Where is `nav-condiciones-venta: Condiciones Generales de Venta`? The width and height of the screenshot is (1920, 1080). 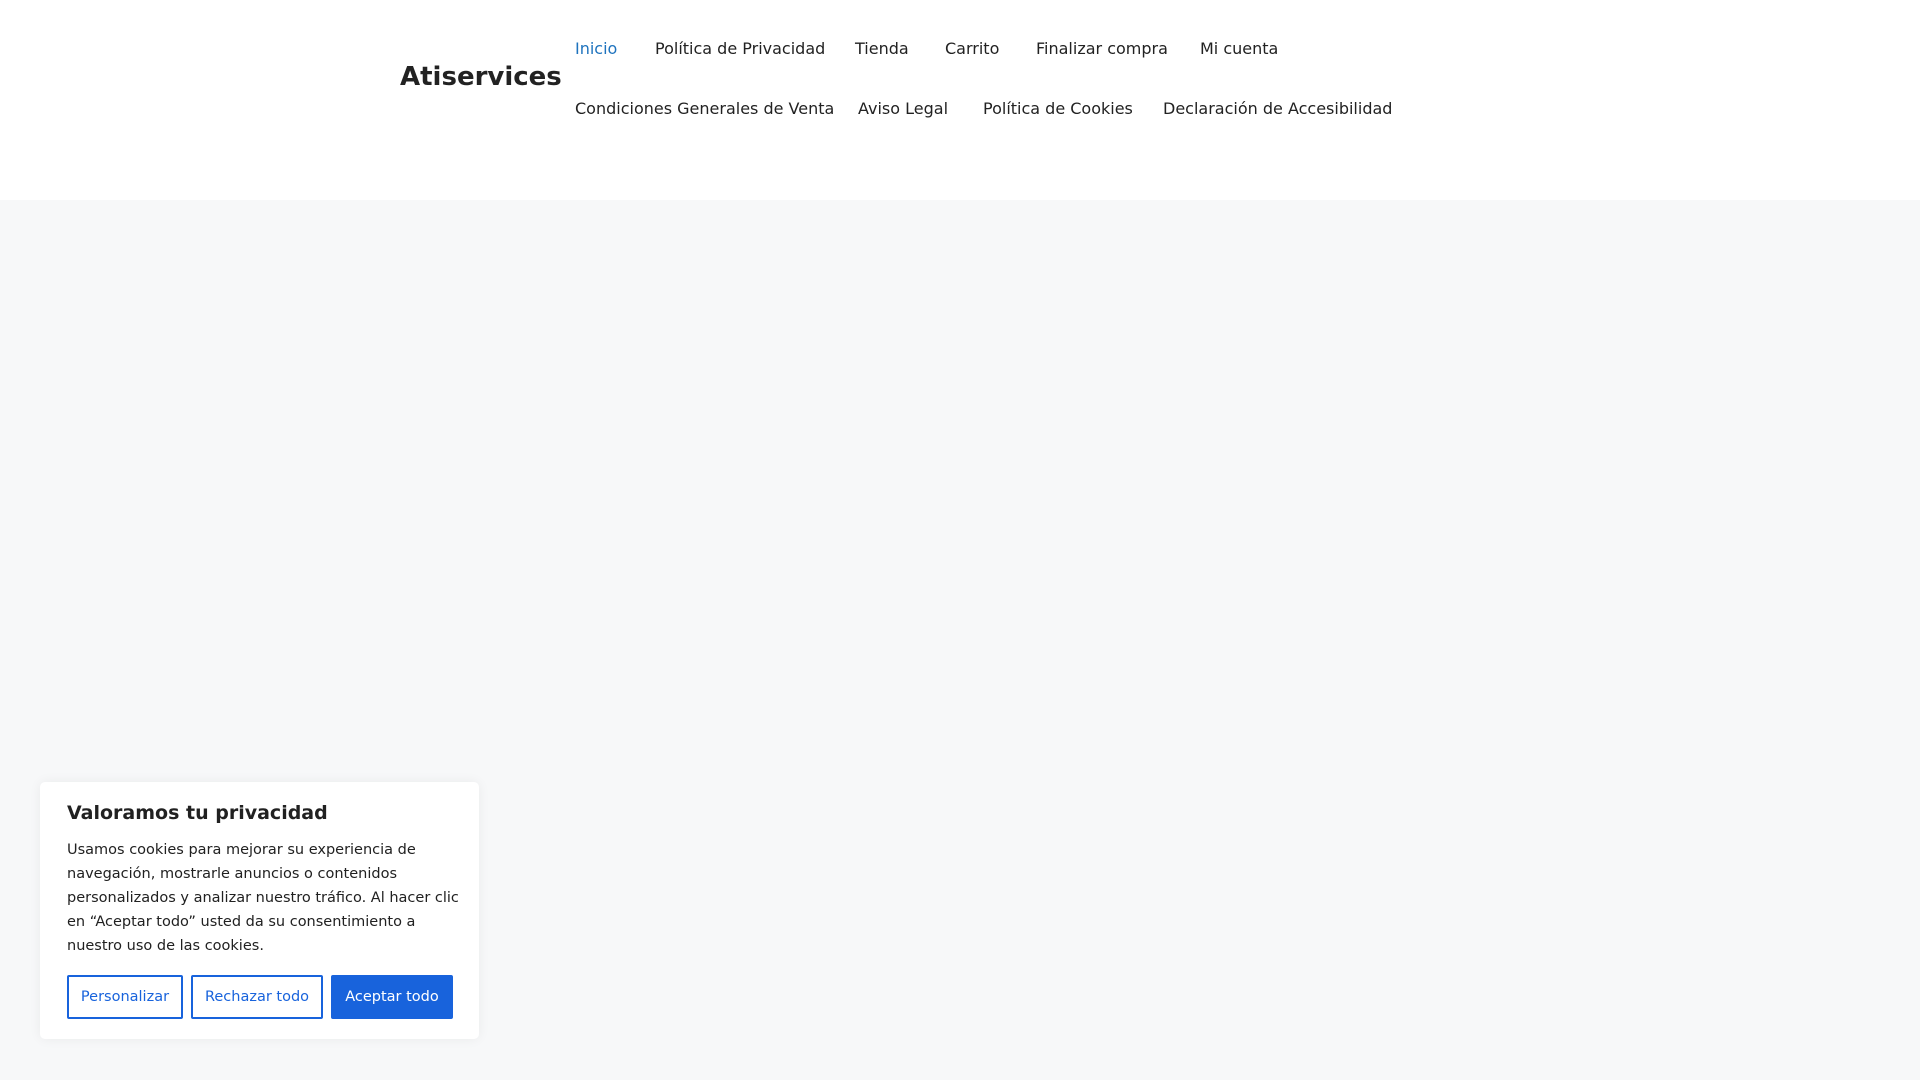
nav-condiciones-venta: Condiciones Generales de Venta is located at coordinates (704, 108).